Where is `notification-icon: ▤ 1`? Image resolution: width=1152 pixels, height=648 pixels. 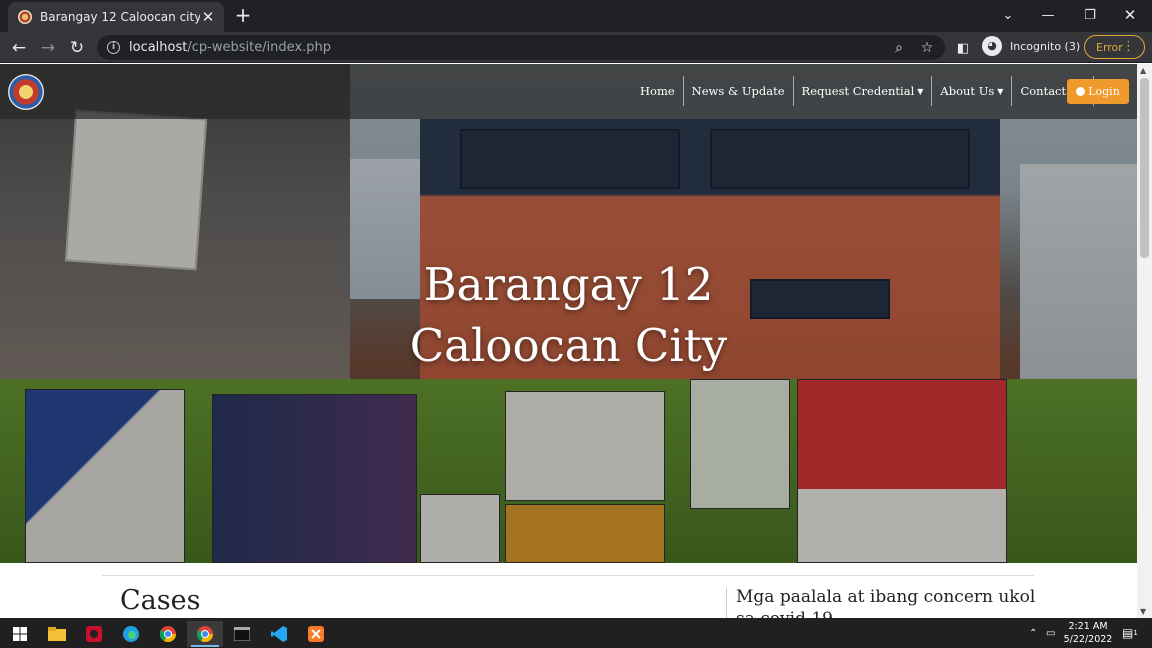 notification-icon: ▤ 1 is located at coordinates (1130, 633).